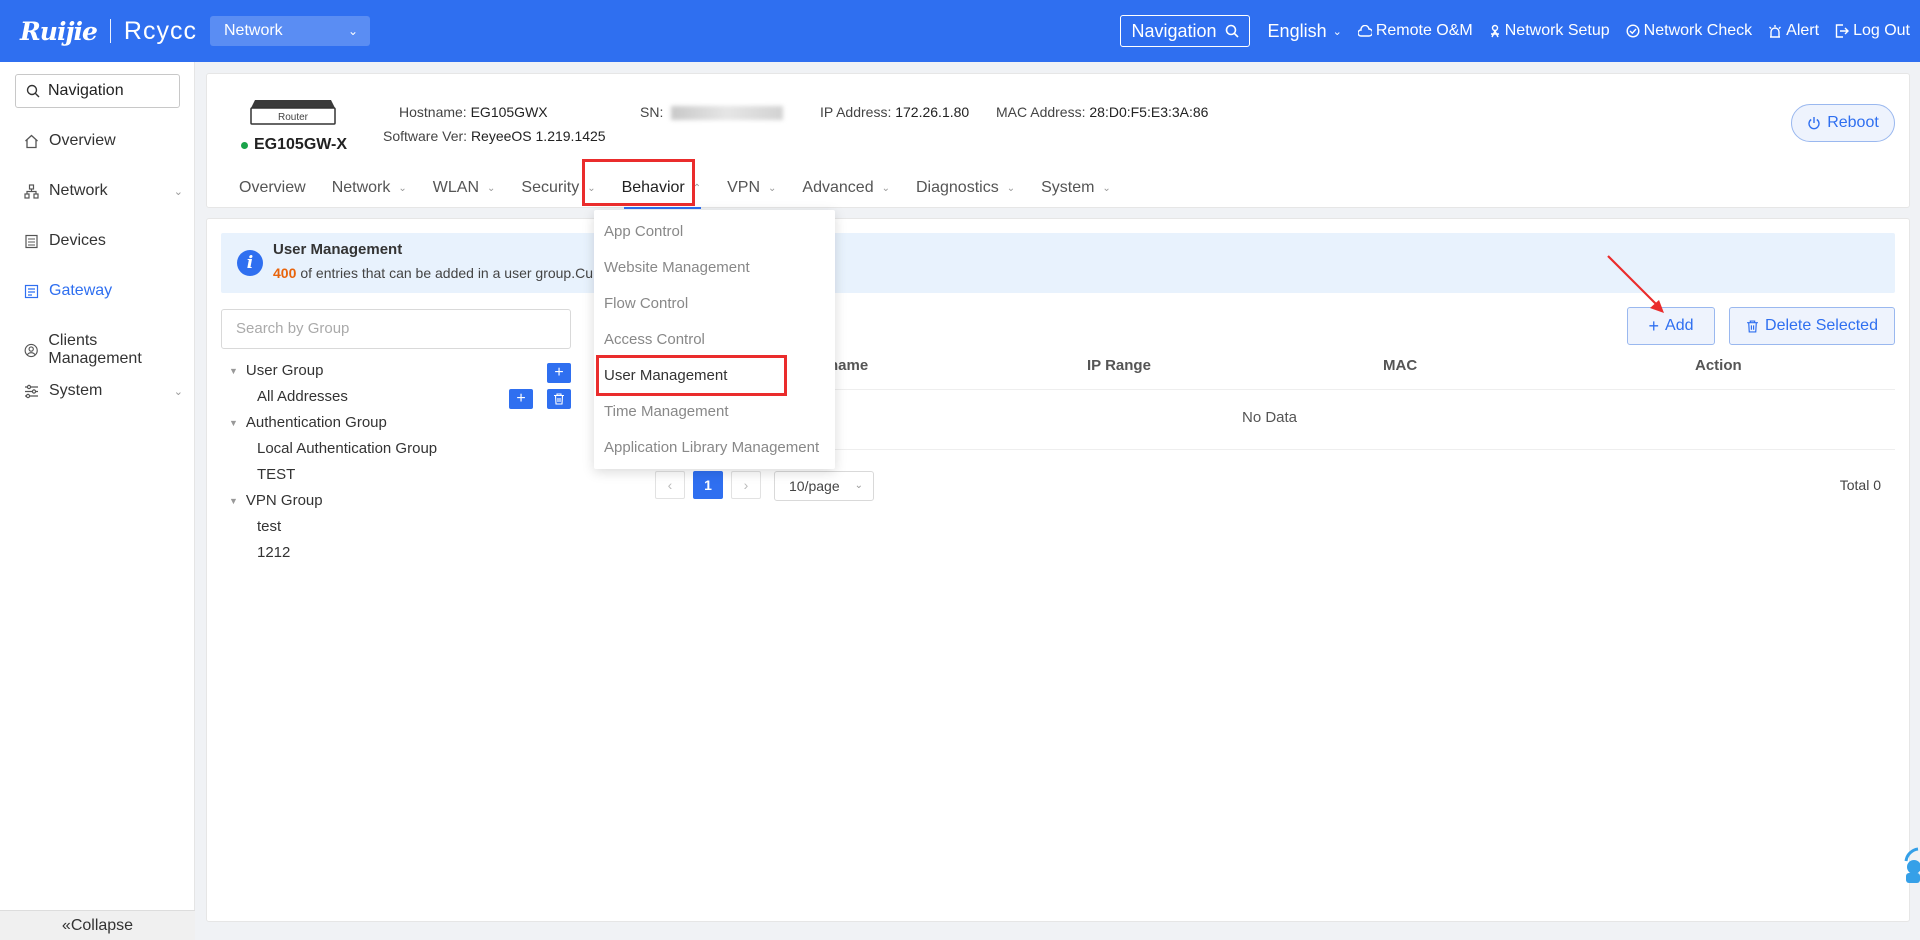 This screenshot has width=1920, height=940. I want to click on page-size-select: 10/page ⌄, so click(824, 486).